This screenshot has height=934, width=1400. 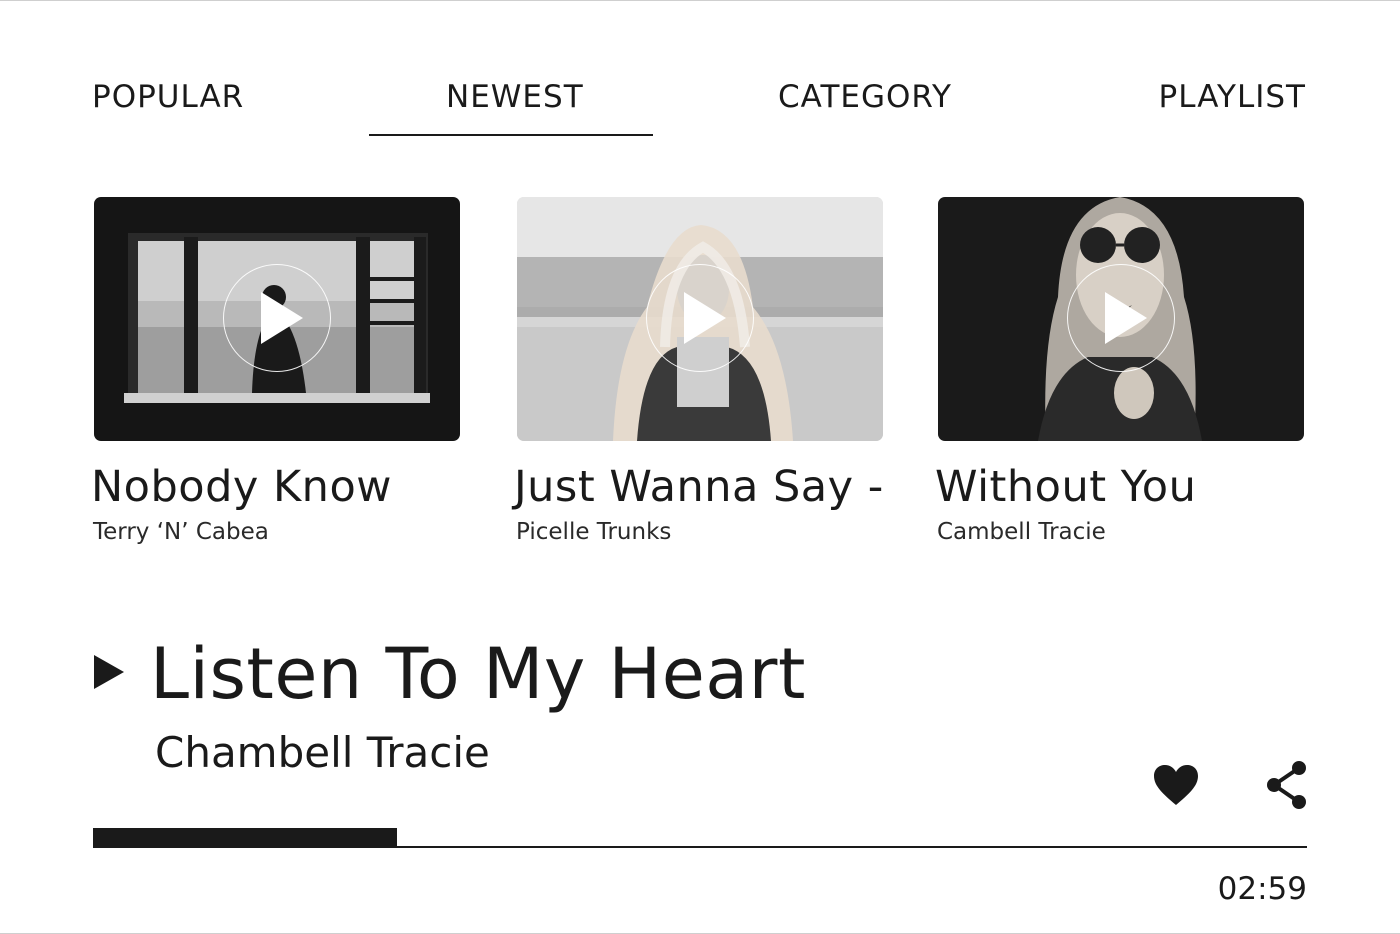 I want to click on tab-playlist: PLAYLIST, so click(x=1232, y=99).